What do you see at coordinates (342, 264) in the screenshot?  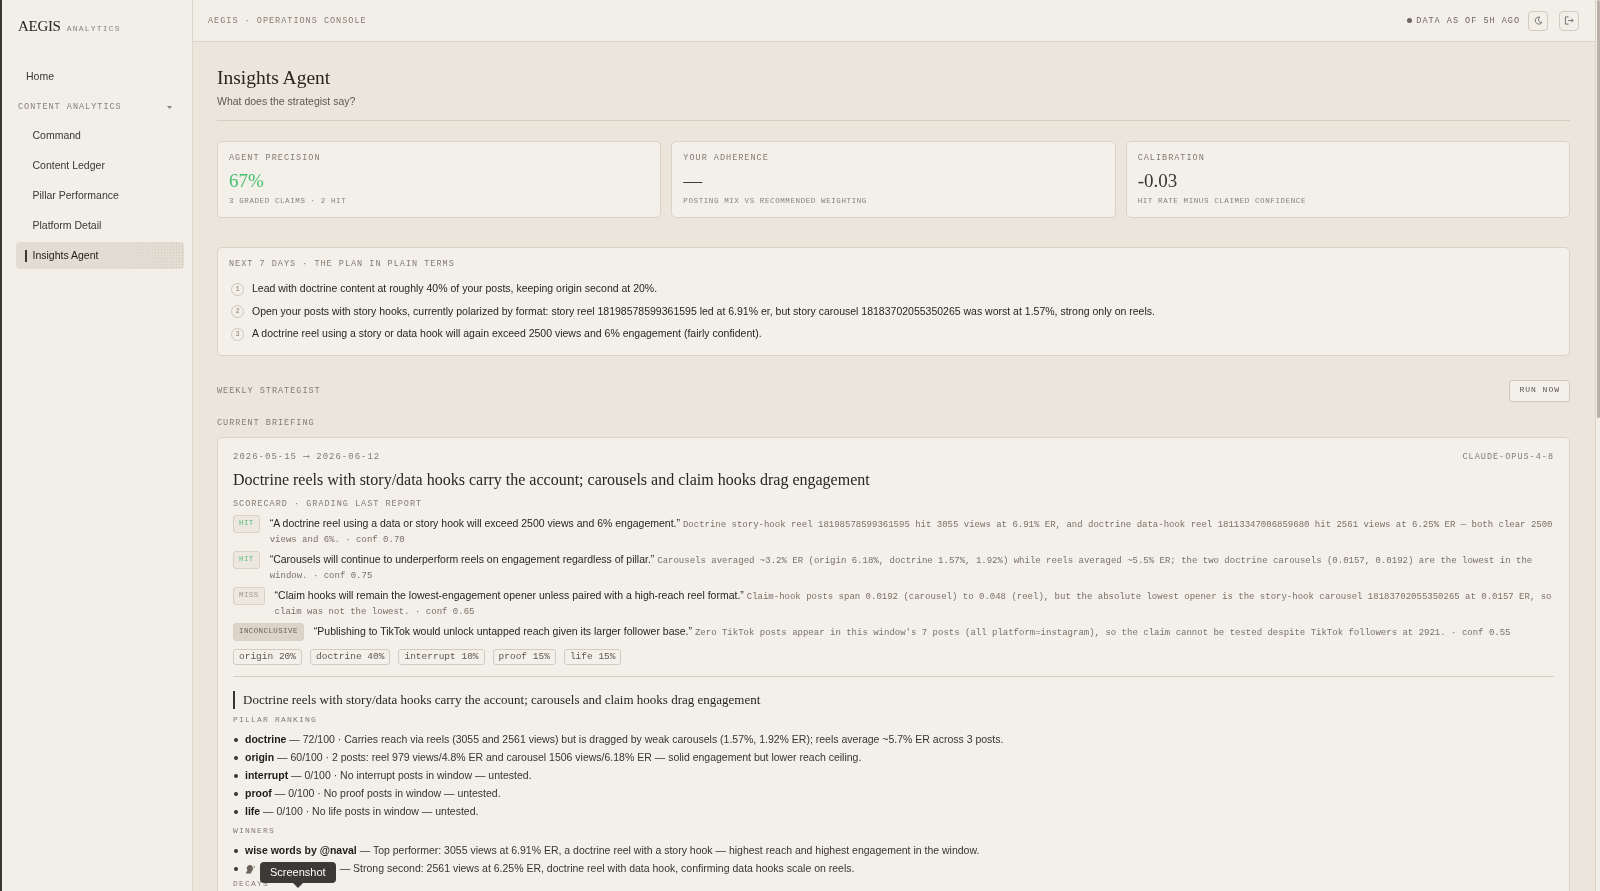 I see `plan-heading: NEXT 7 DAYS · THE PLAN IN PLAIN TERMS` at bounding box center [342, 264].